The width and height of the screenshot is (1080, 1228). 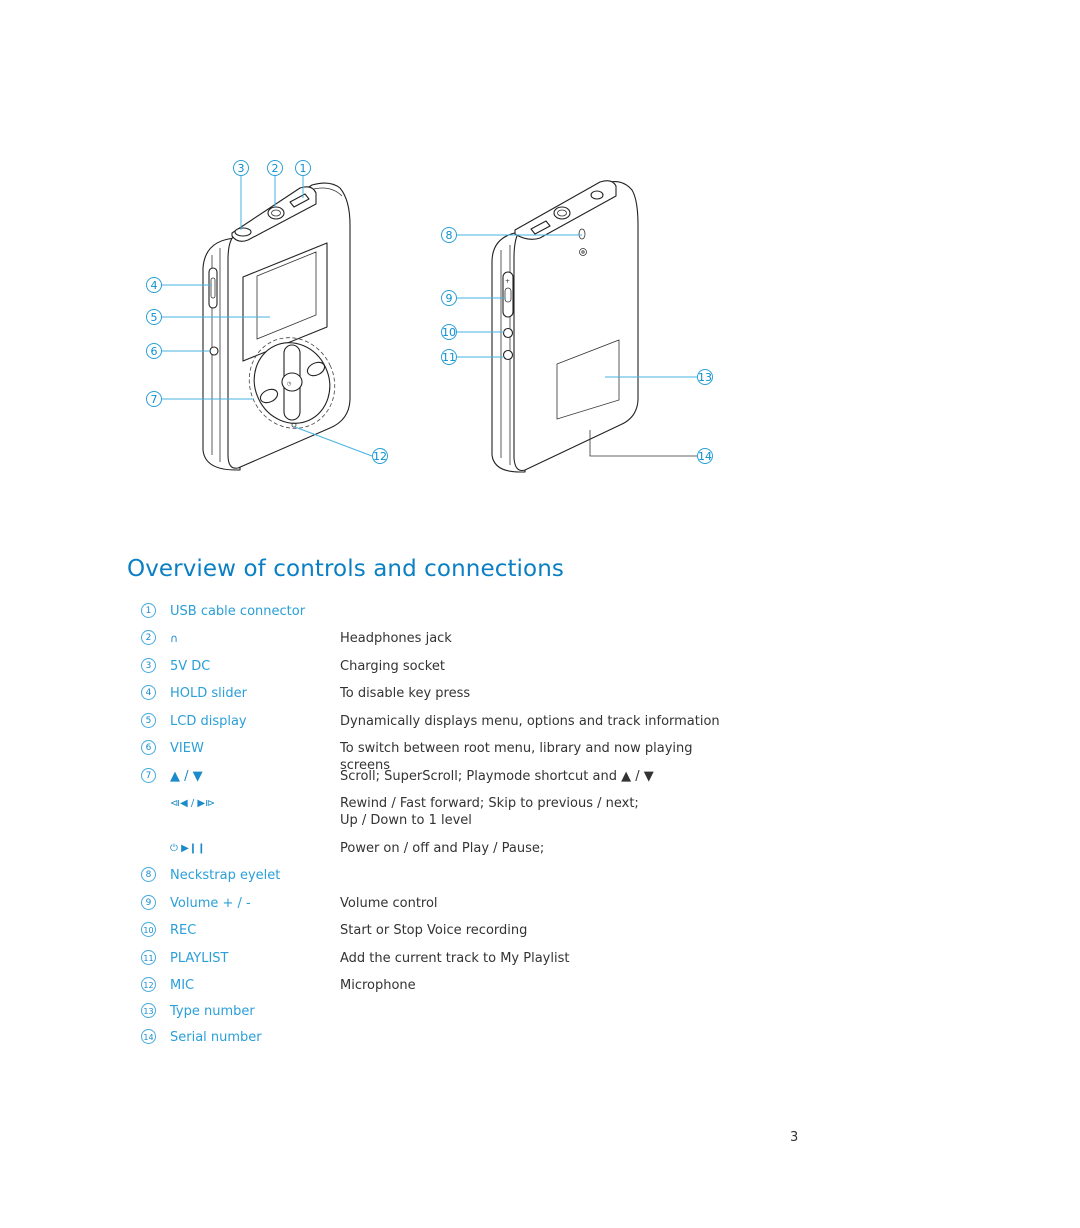 What do you see at coordinates (148, 1036) in the screenshot?
I see `item-number: 14` at bounding box center [148, 1036].